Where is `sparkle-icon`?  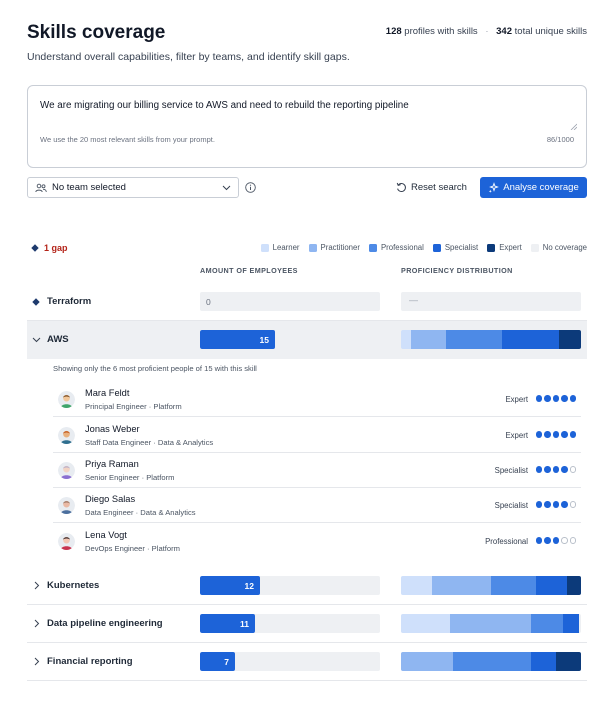
sparkle-icon is located at coordinates (494, 187).